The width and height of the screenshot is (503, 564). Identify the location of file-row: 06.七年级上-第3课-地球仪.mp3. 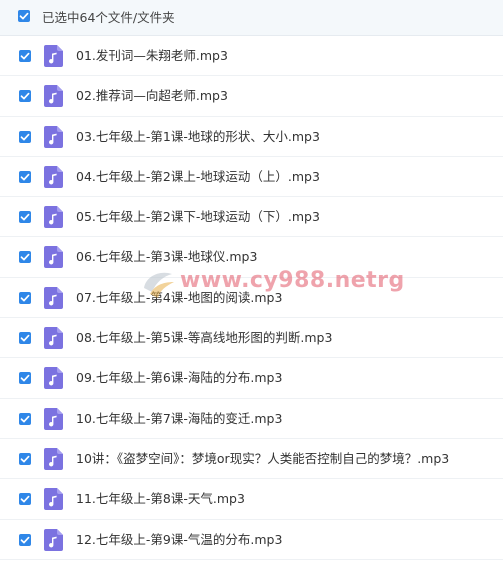
(251, 257).